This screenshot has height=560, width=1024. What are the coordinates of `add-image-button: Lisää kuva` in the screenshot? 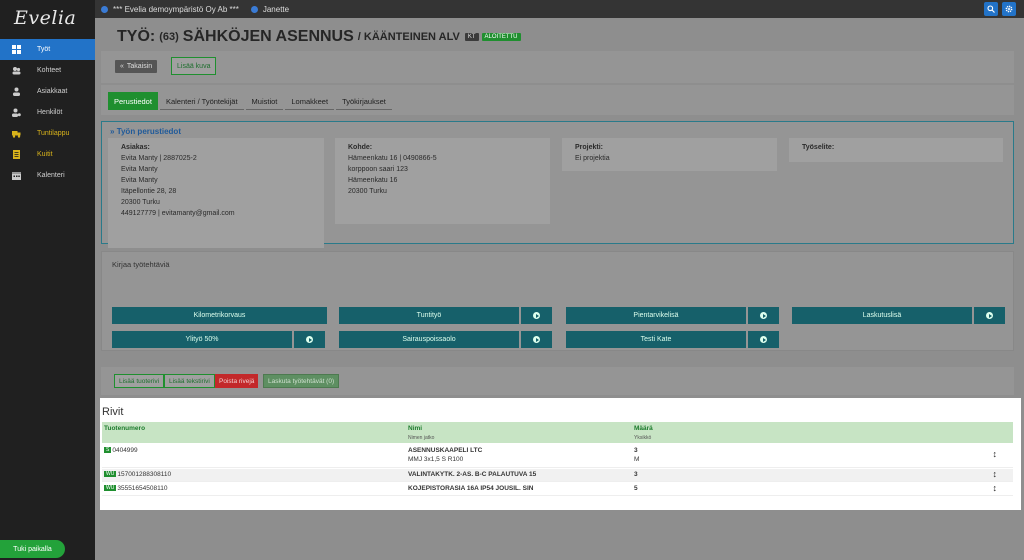 It's located at (194, 66).